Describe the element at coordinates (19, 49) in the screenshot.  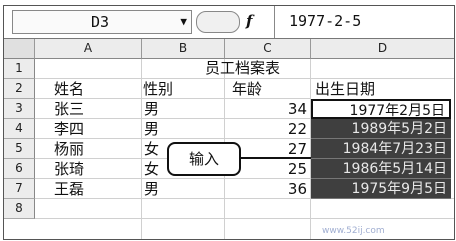
I see `select-all-corner` at that location.